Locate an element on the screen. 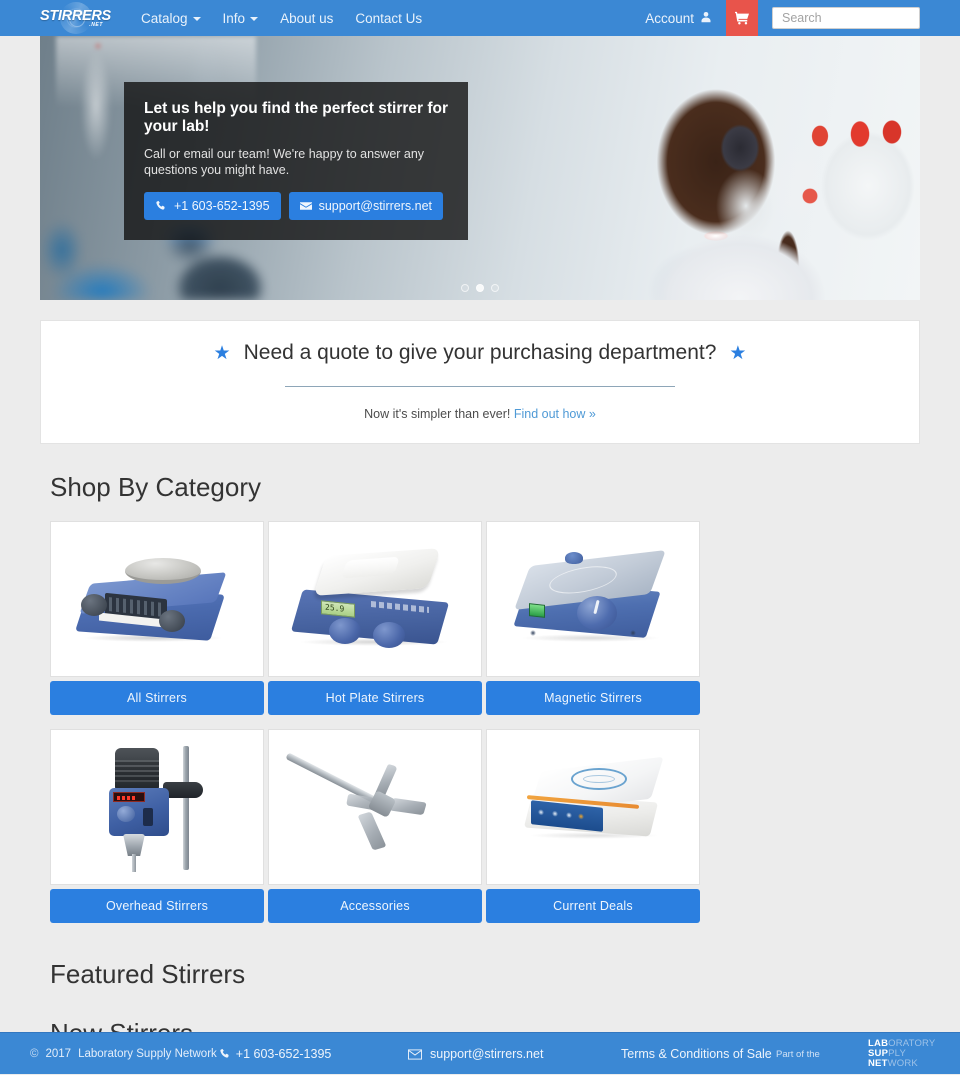  category-button-label: Magnetic Stirrers is located at coordinates (593, 698).